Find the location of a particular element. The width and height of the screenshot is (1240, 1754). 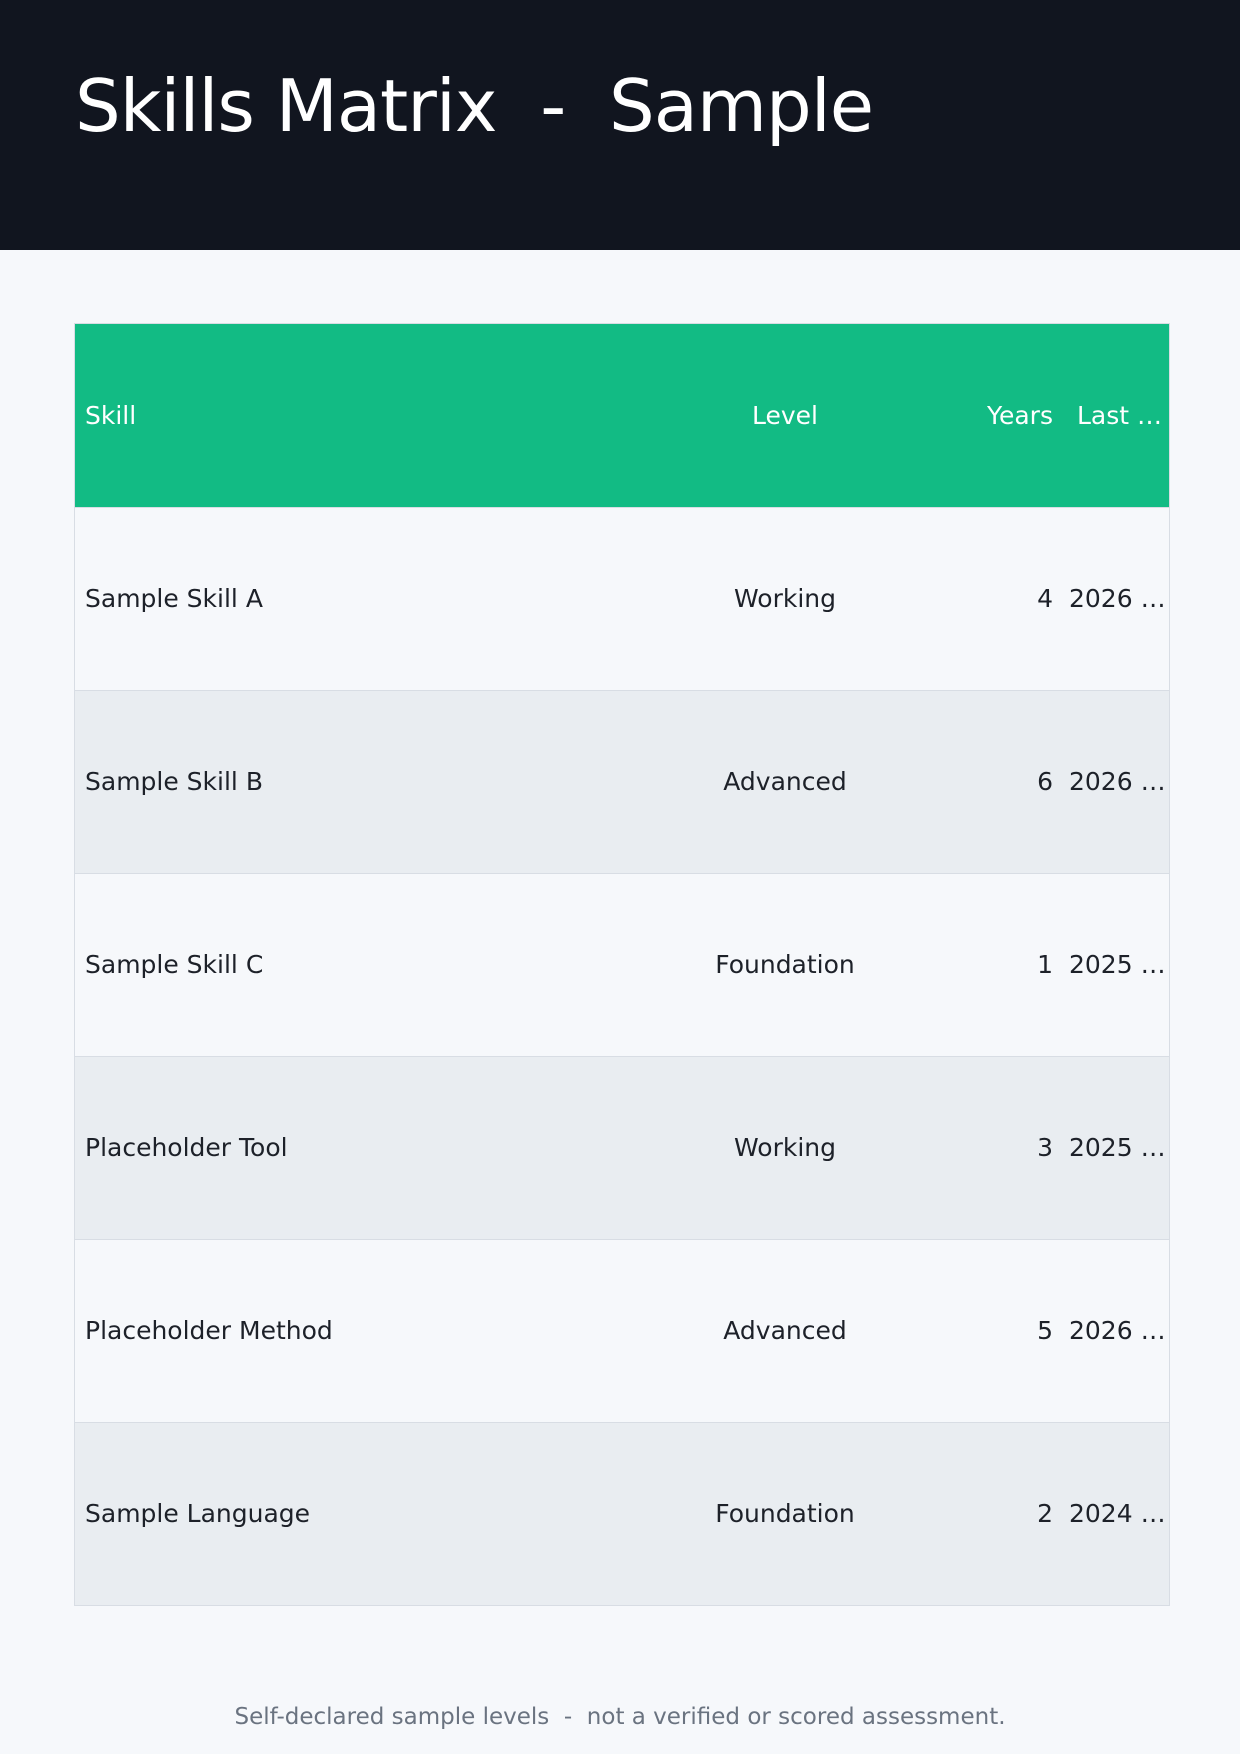

column-header-level: Level is located at coordinates (785, 415).